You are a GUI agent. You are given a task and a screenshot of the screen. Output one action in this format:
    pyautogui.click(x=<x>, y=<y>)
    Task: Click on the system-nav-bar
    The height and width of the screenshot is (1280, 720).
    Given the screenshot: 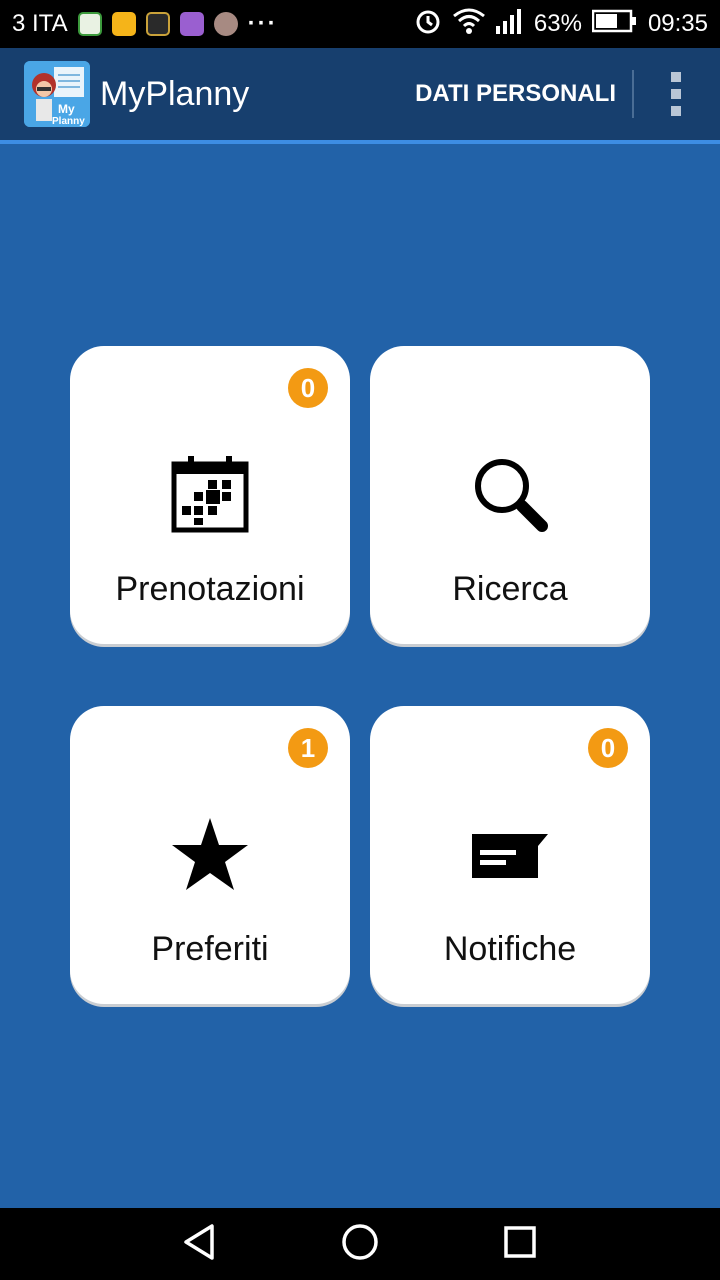 What is the action you would take?
    pyautogui.click(x=360, y=1244)
    